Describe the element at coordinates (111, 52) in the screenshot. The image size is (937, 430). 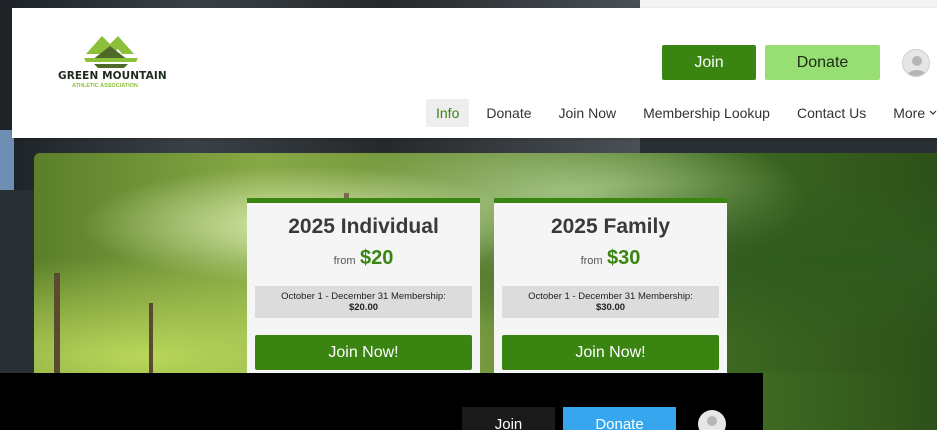
I see `mountain-logo-icon` at that location.